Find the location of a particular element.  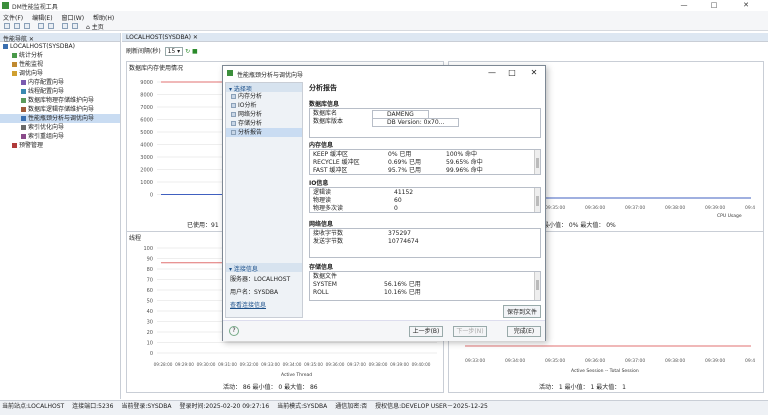

report-row: SYSTEM 56.16% 已用 is located at coordinates (425, 285).